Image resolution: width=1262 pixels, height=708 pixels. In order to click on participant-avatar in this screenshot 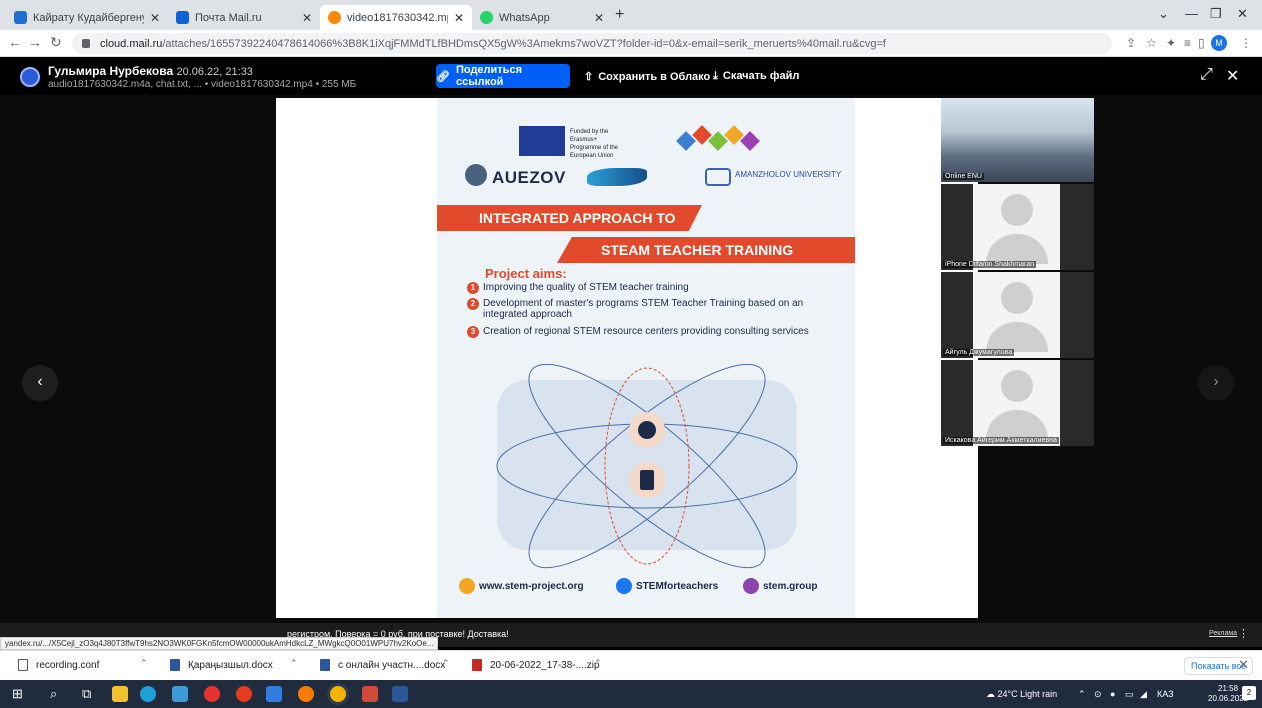, I will do `click(1016, 403)`.